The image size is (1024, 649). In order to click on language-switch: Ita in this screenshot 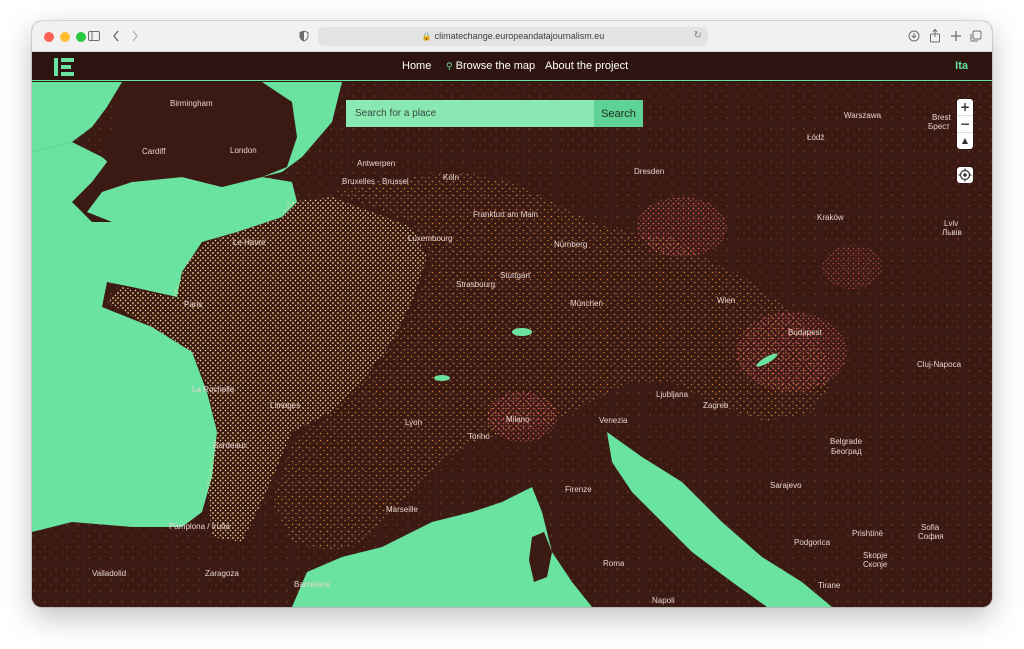, I will do `click(961, 66)`.